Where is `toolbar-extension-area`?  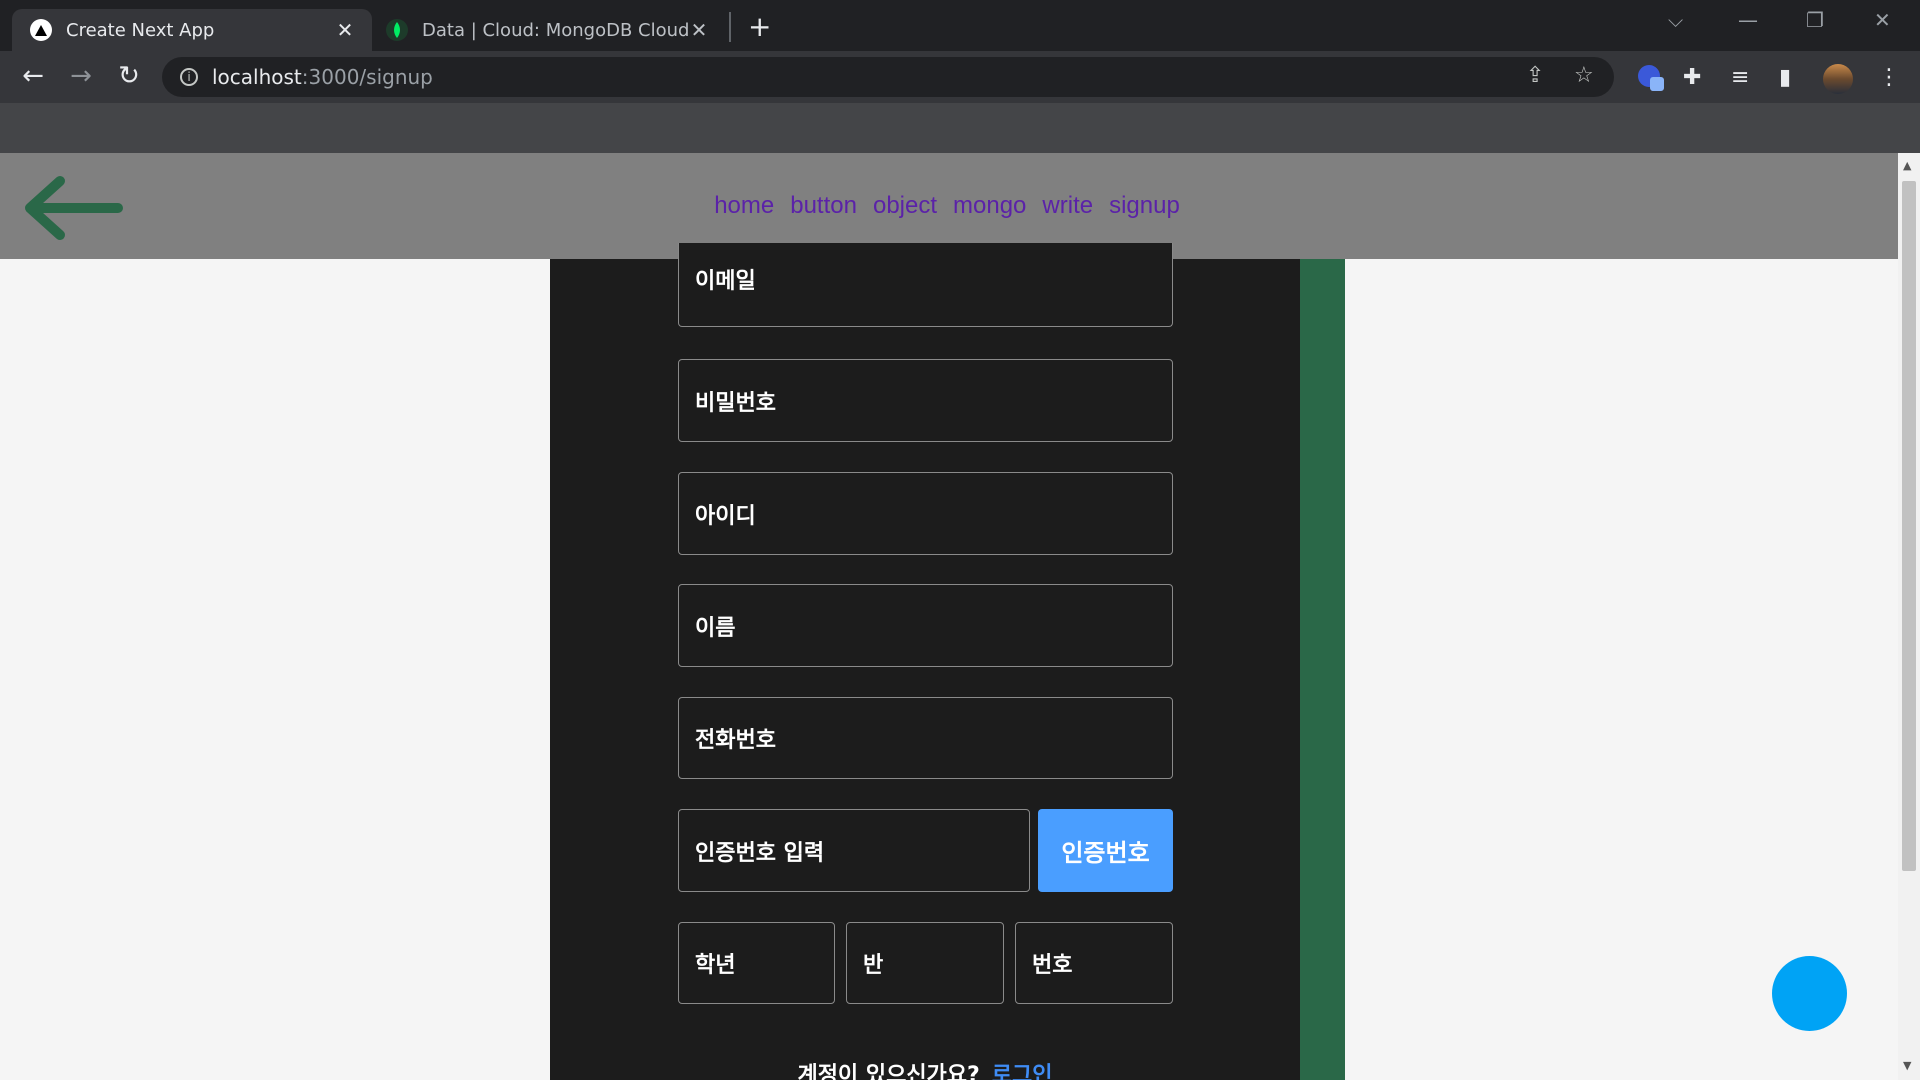
toolbar-extension-area is located at coordinates (960, 128).